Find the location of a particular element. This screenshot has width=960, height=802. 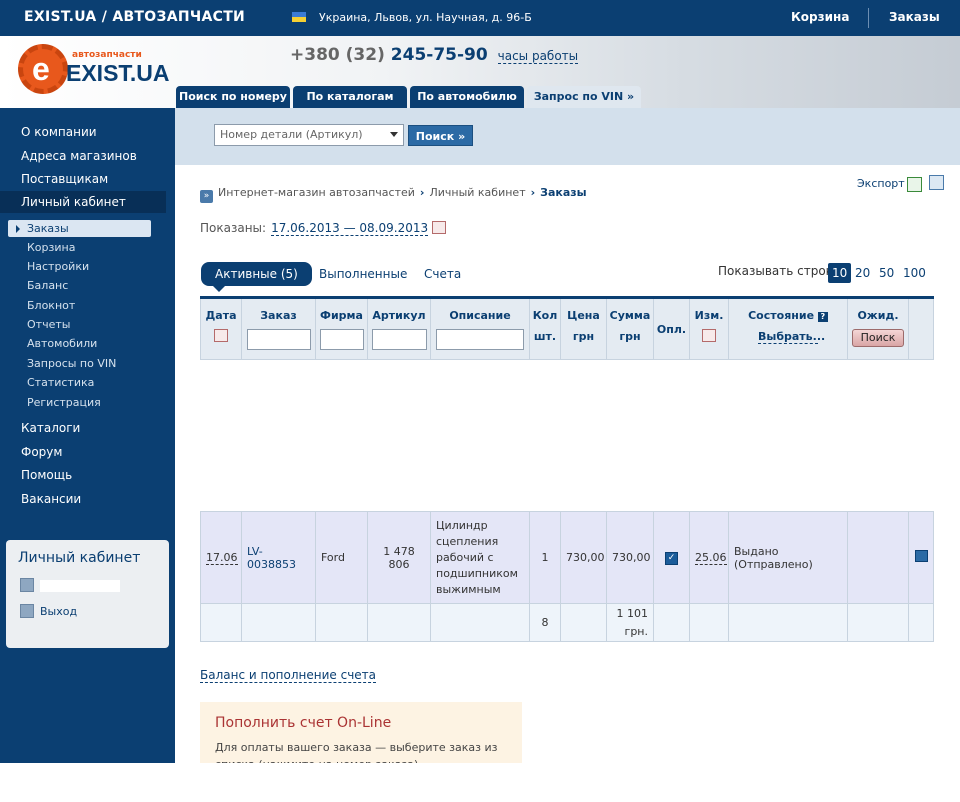

balance-link: Баланс и пополнение счета is located at coordinates (288, 675).